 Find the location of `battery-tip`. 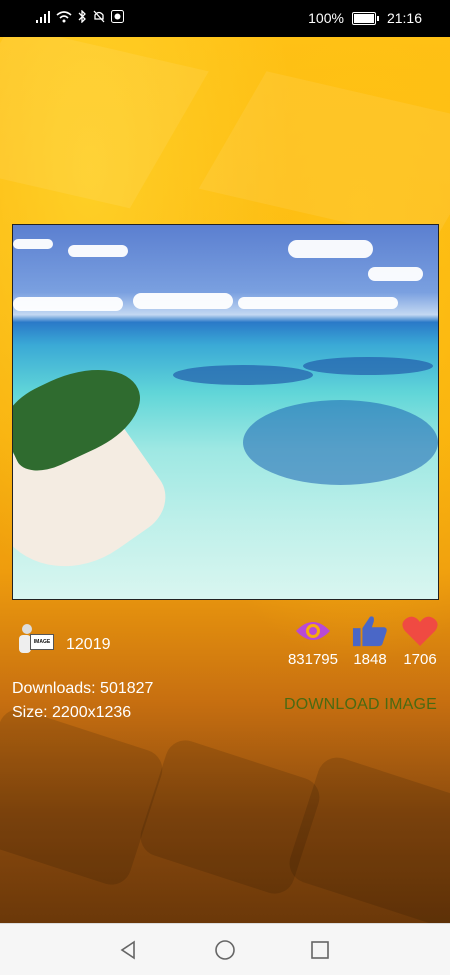

battery-tip is located at coordinates (377, 18).